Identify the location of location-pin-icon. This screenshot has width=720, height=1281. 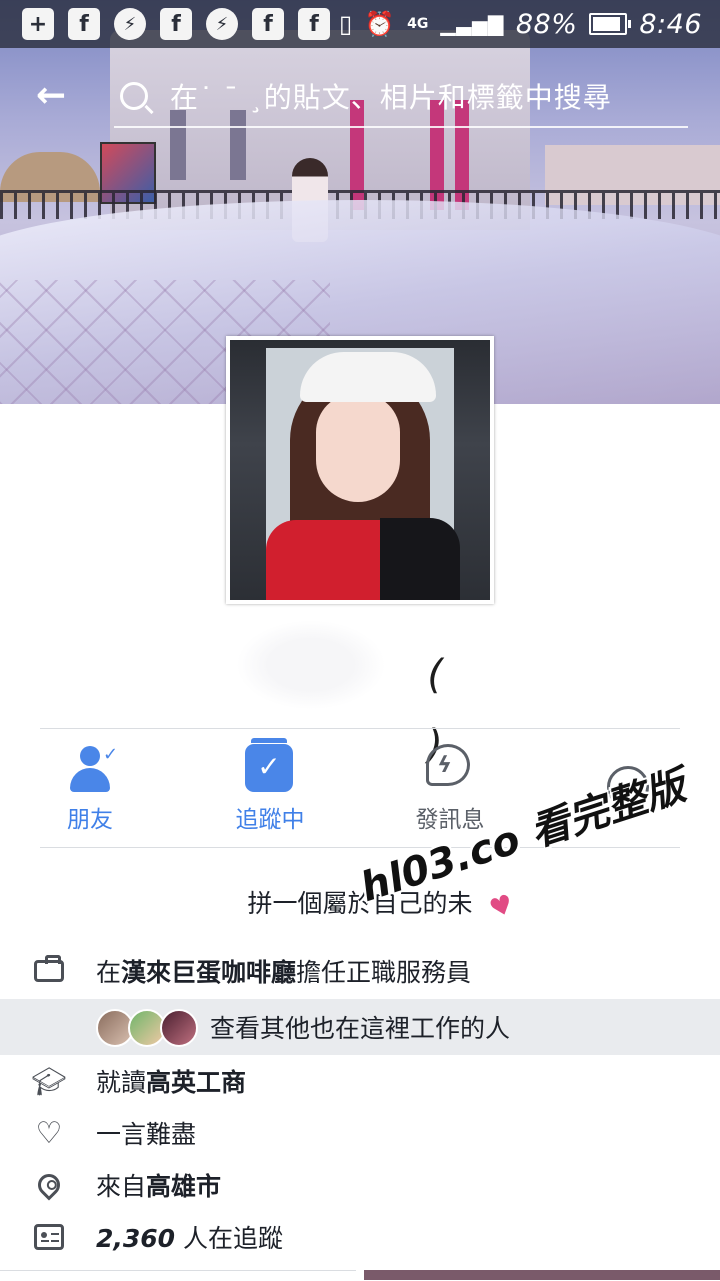
(49, 1185).